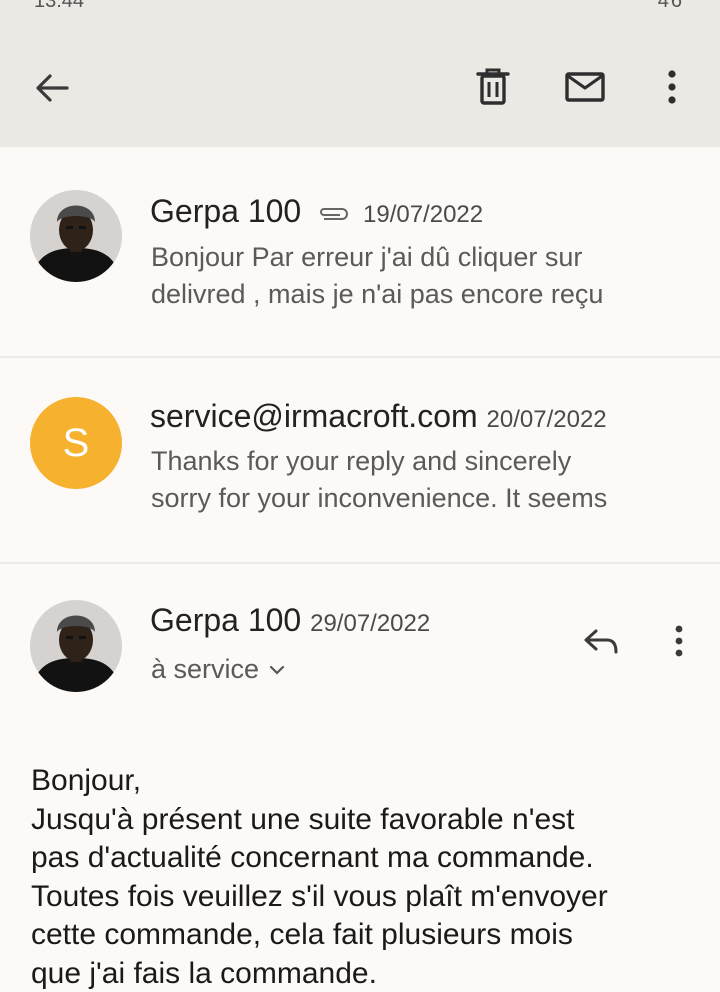 The height and width of the screenshot is (992, 720). Describe the element at coordinates (670, 6) in the screenshot. I see `status-indicators: 46` at that location.